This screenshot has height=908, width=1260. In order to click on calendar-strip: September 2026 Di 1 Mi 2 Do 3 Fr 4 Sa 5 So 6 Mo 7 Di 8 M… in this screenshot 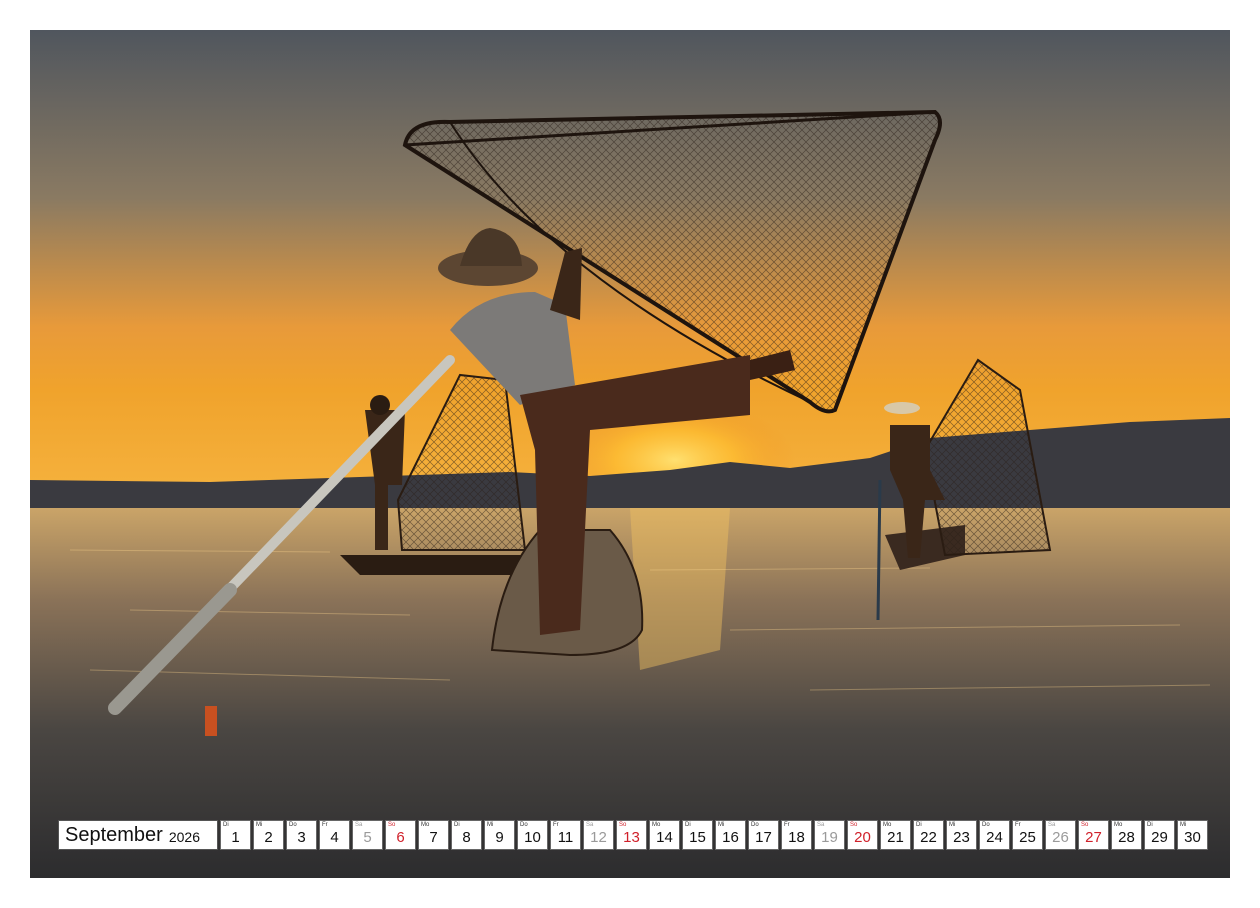, I will do `click(634, 836)`.